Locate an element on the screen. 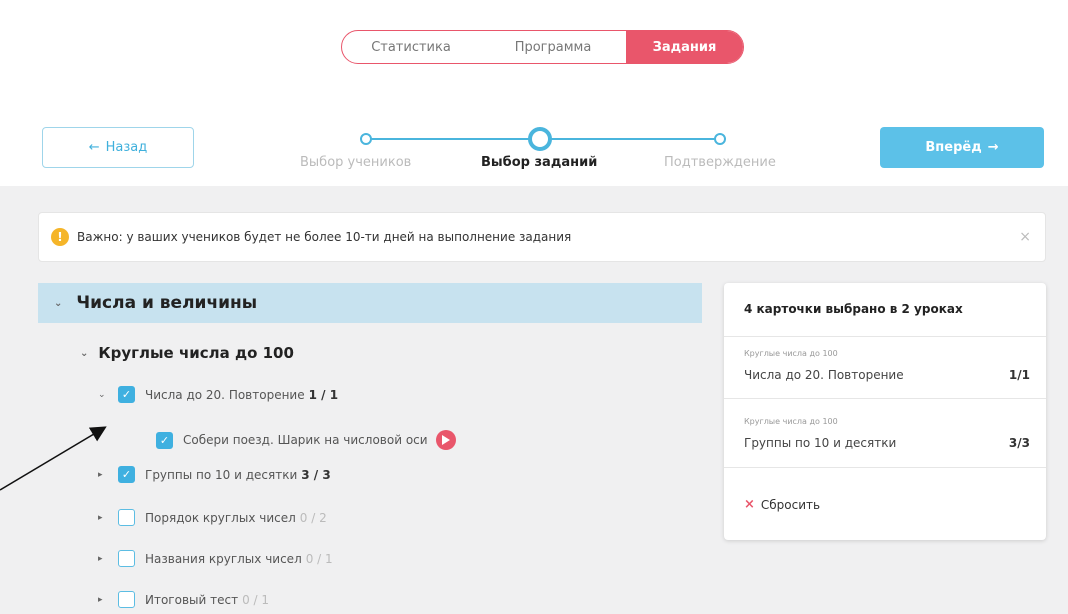 The height and width of the screenshot is (614, 1068). tab-program: Программа is located at coordinates (553, 47).